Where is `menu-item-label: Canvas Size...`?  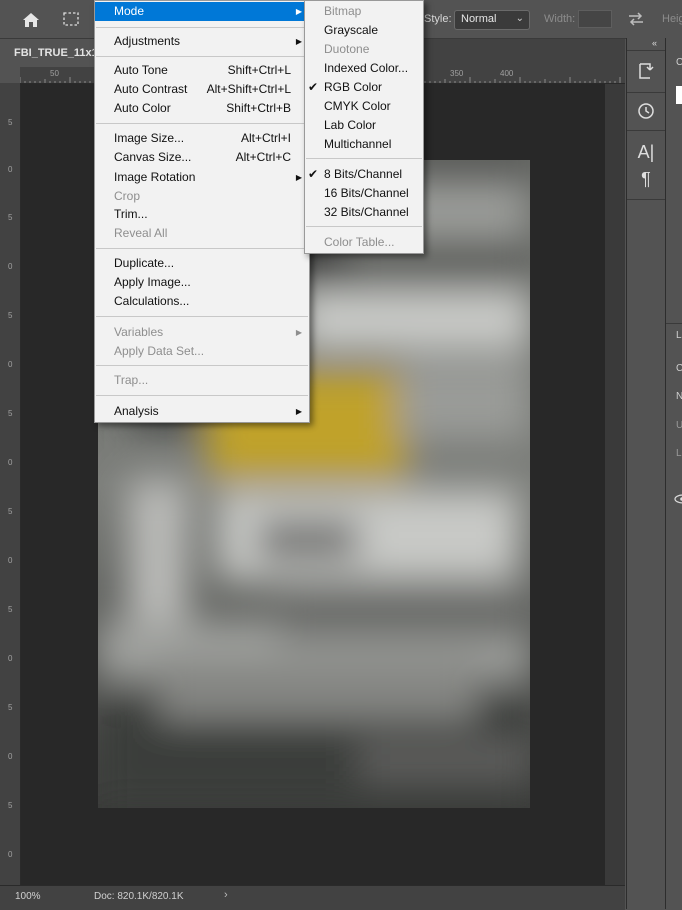
menu-item-label: Canvas Size... is located at coordinates (153, 157).